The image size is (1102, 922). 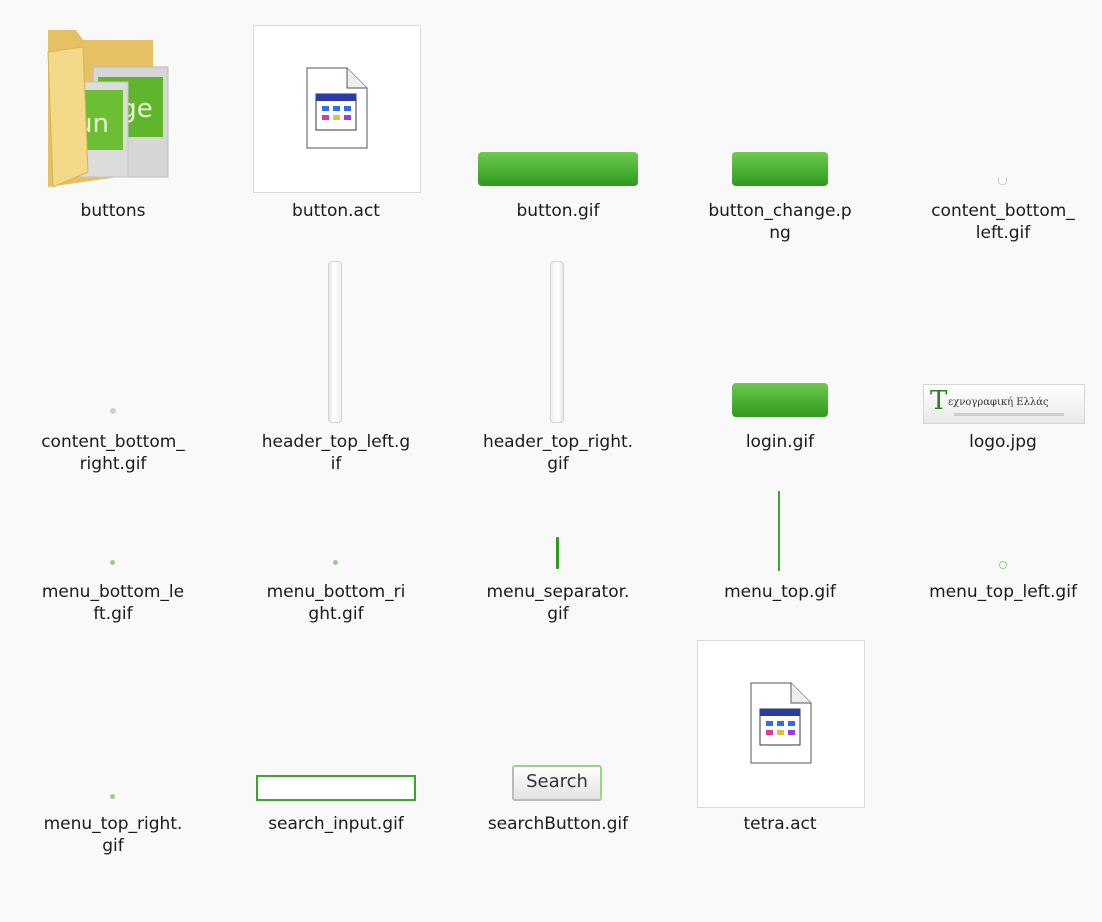 I want to click on search-button-text: Search, so click(x=557, y=781).